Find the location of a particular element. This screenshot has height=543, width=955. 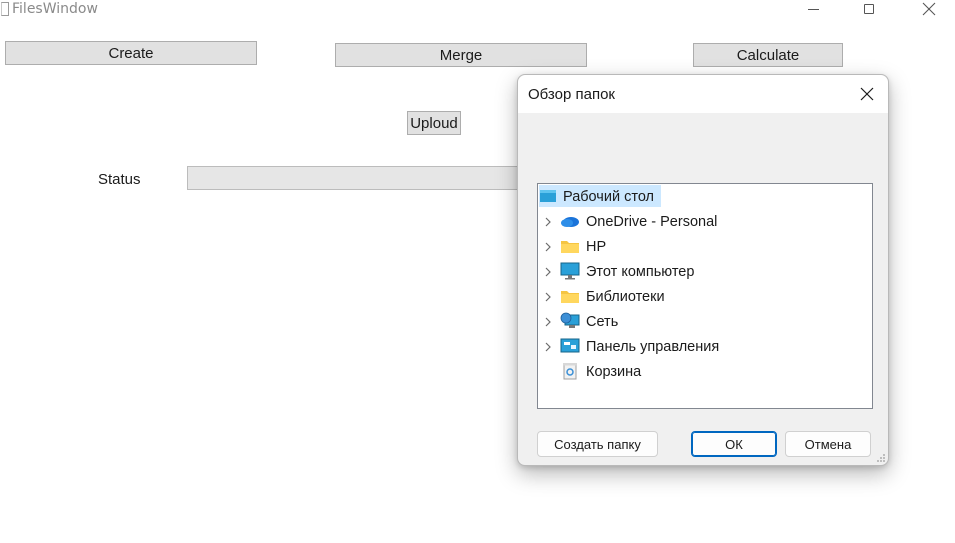

onedrive-icon is located at coordinates (570, 221).